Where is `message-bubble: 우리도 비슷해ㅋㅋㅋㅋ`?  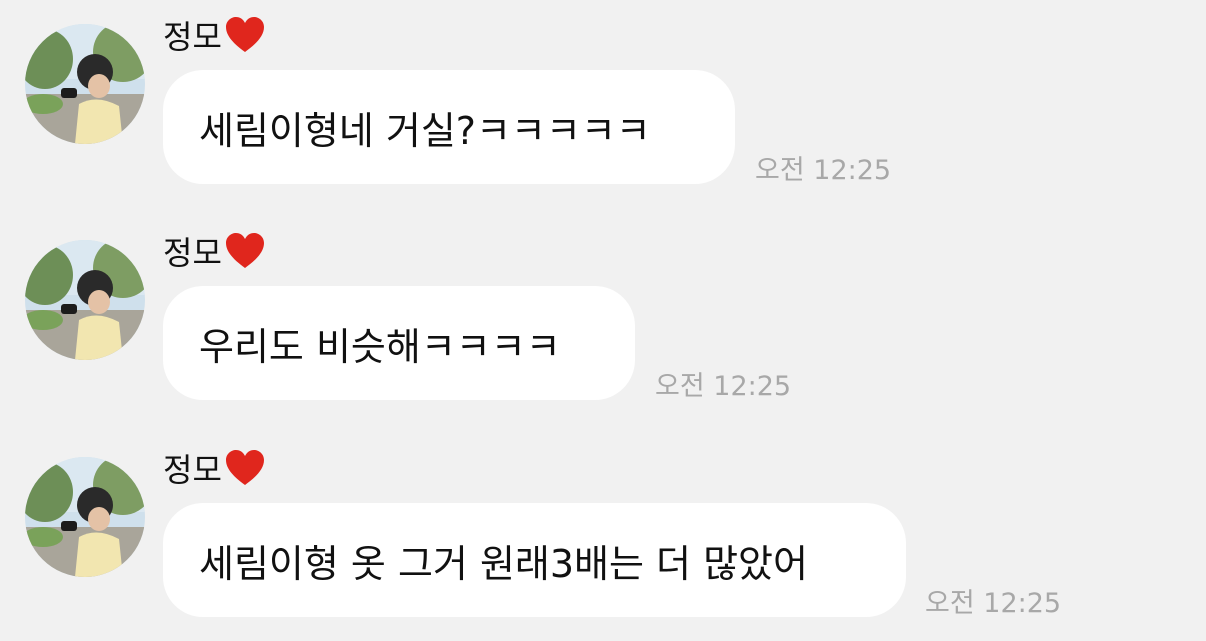 message-bubble: 우리도 비슷해ㅋㅋㅋㅋ is located at coordinates (399, 343).